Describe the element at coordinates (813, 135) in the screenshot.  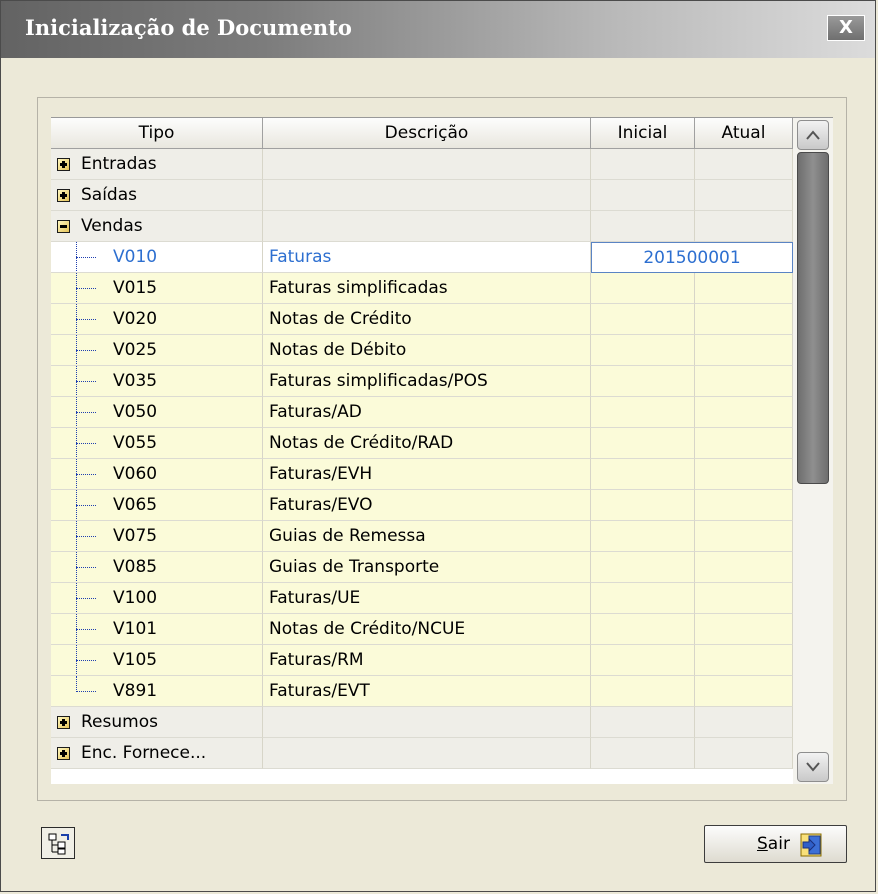
I see `scroll-up-button` at that location.